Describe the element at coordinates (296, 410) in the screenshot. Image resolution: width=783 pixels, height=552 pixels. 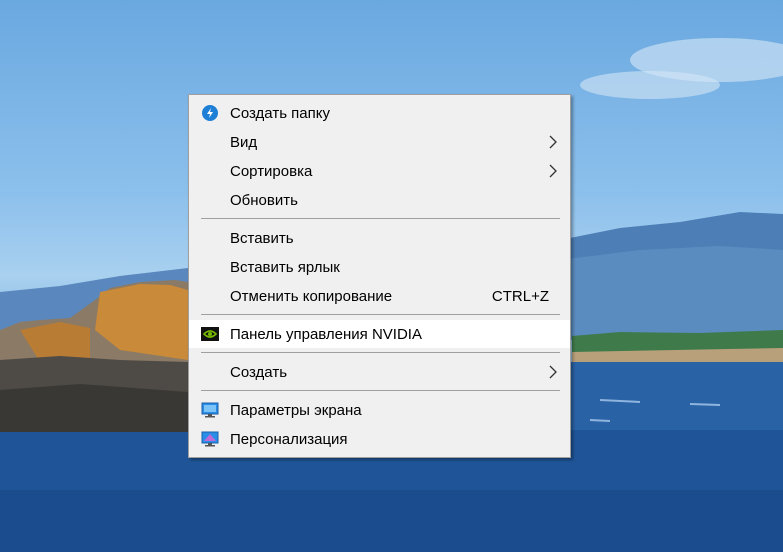
I see `menu-item-label: Параметры экрана` at that location.